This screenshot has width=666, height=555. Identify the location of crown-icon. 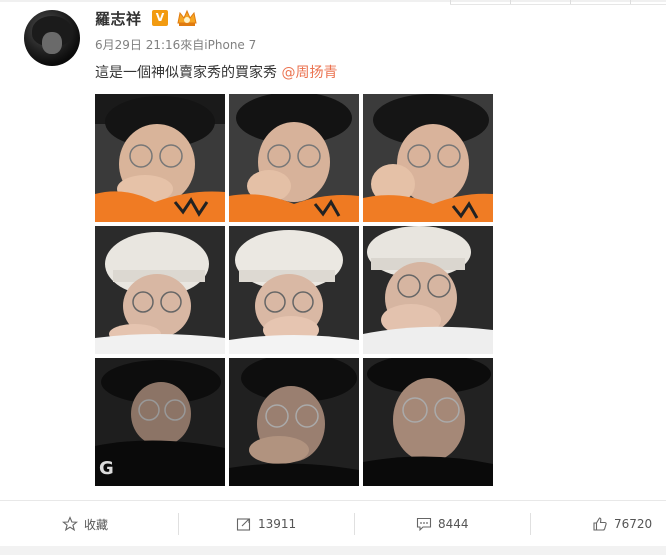
(187, 18).